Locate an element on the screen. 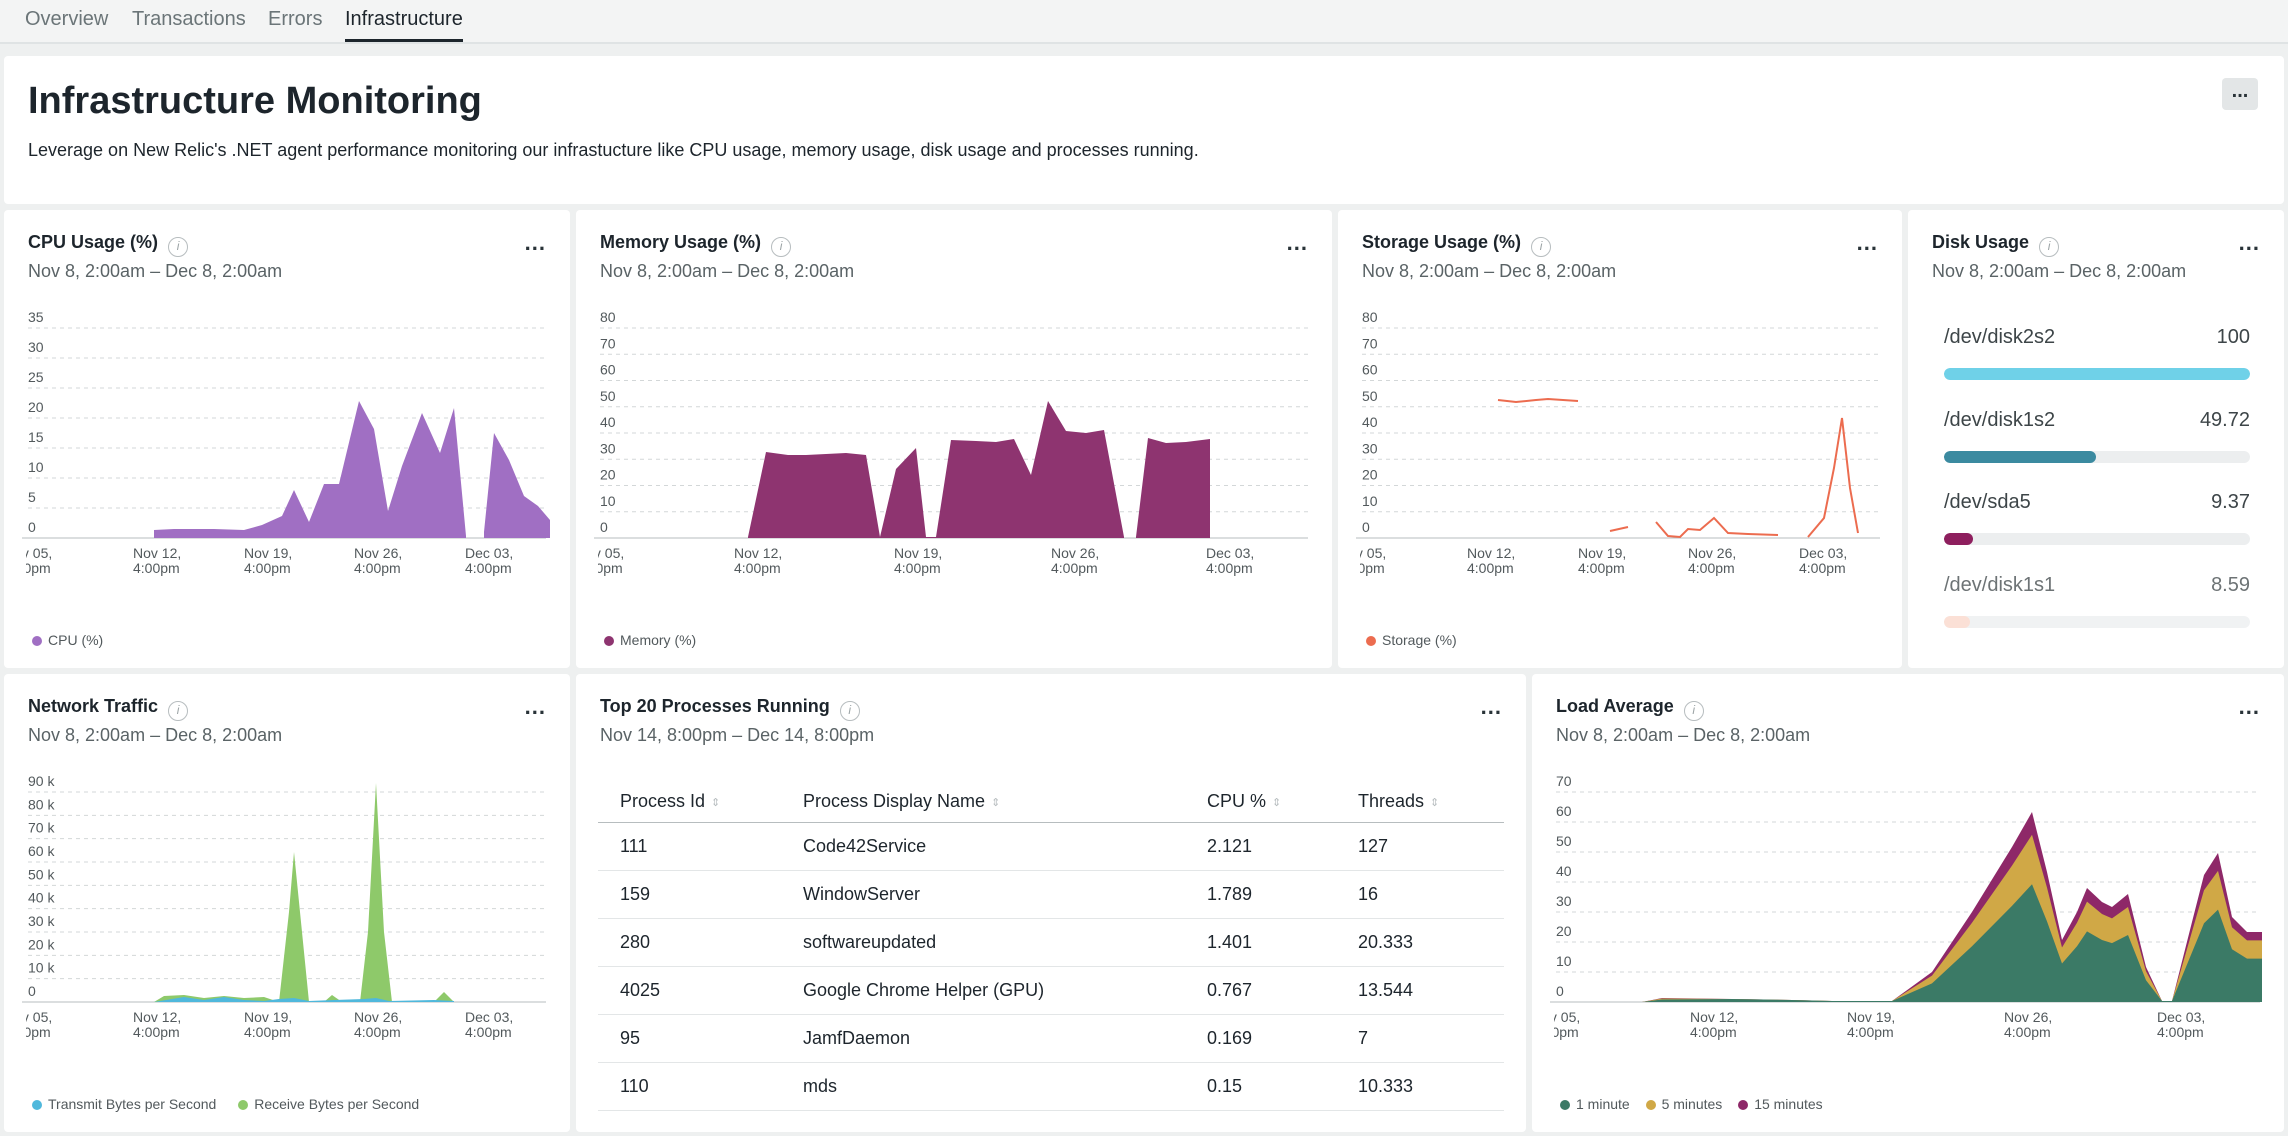 The width and height of the screenshot is (2288, 1136). column-header-threads: Threads ⇕ is located at coordinates (1420, 802).